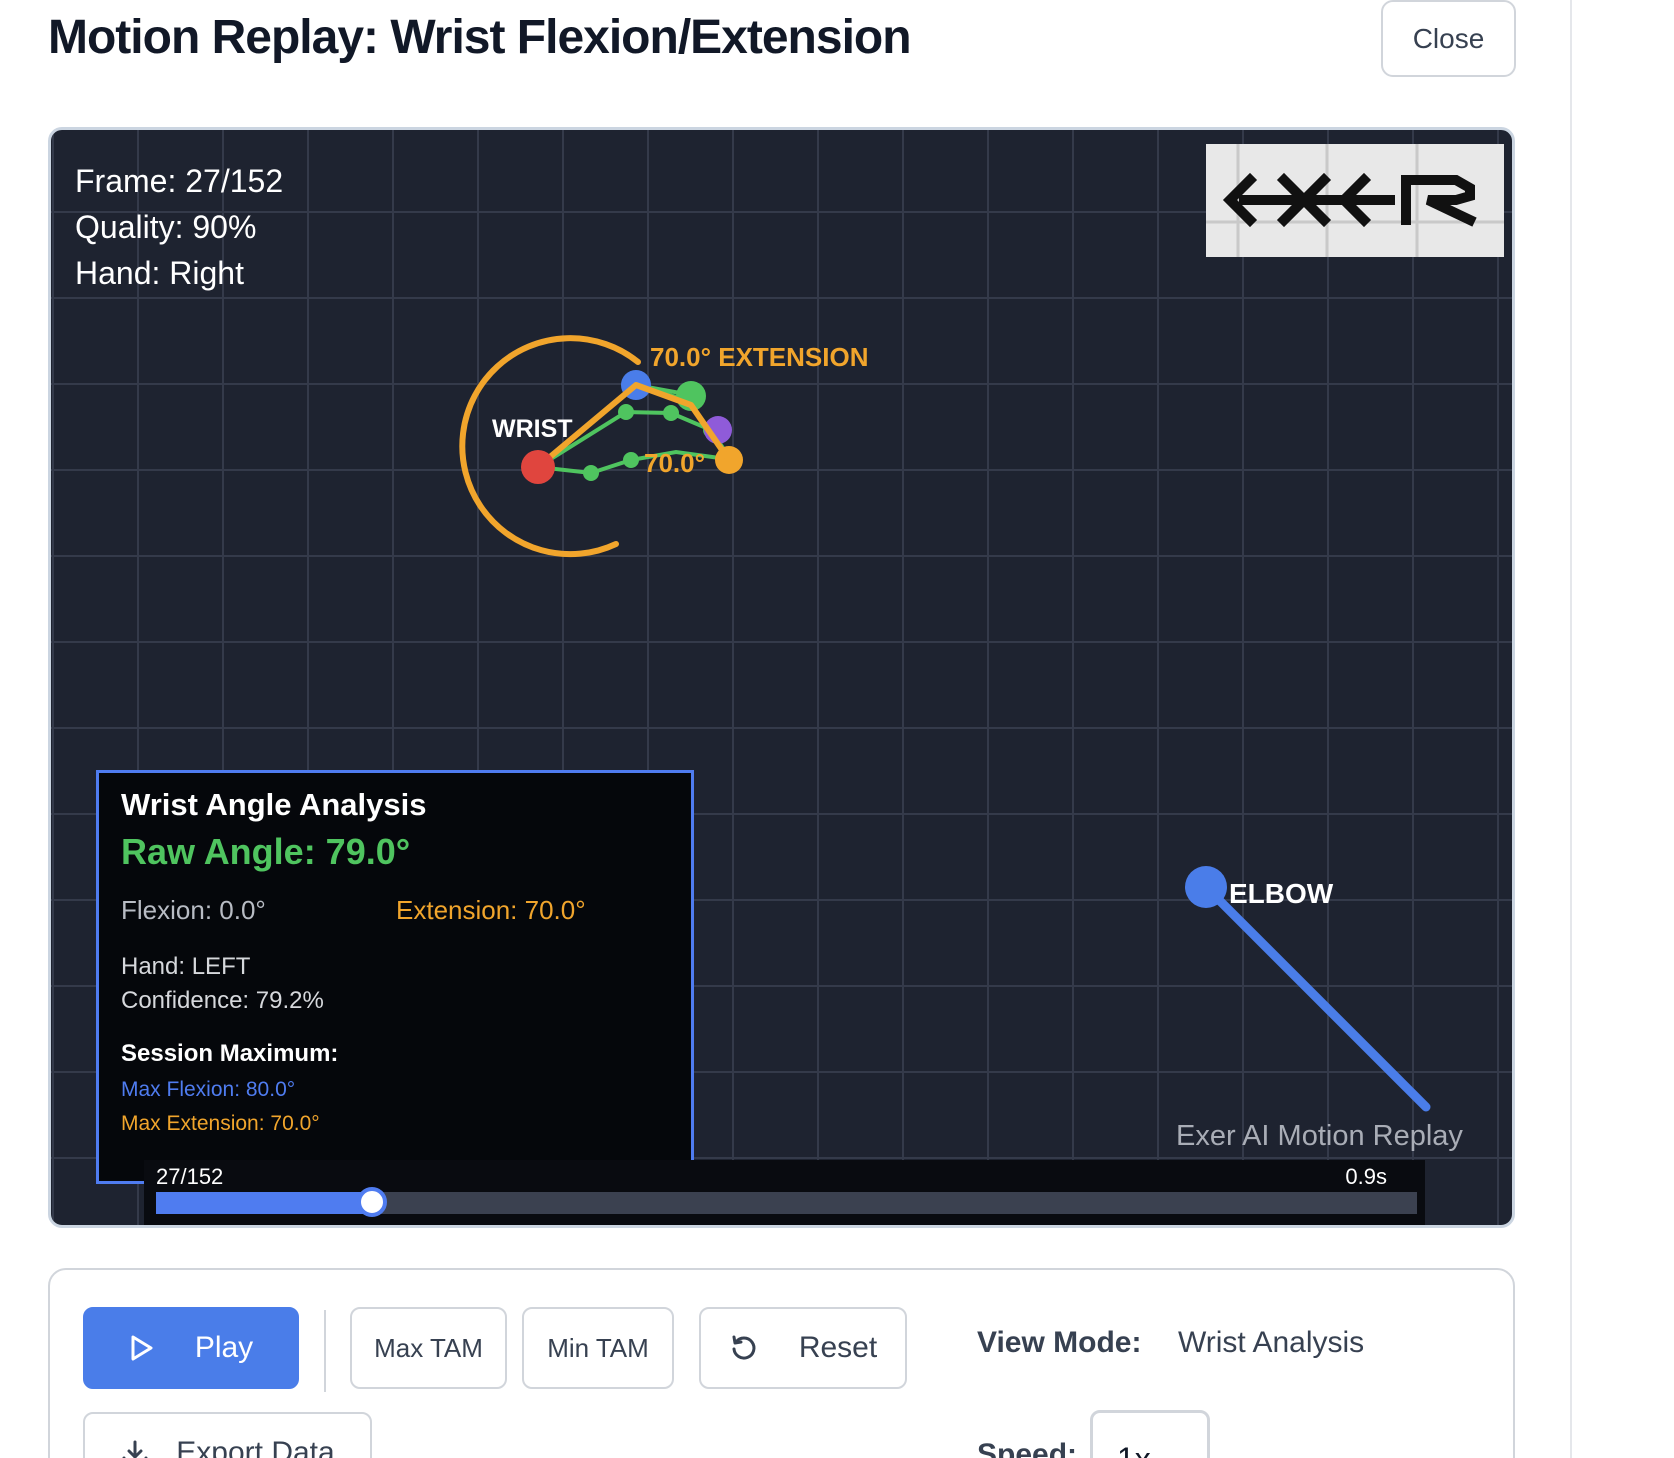 The image size is (1674, 1458). Describe the element at coordinates (135, 1449) in the screenshot. I see `download-icon` at that location.